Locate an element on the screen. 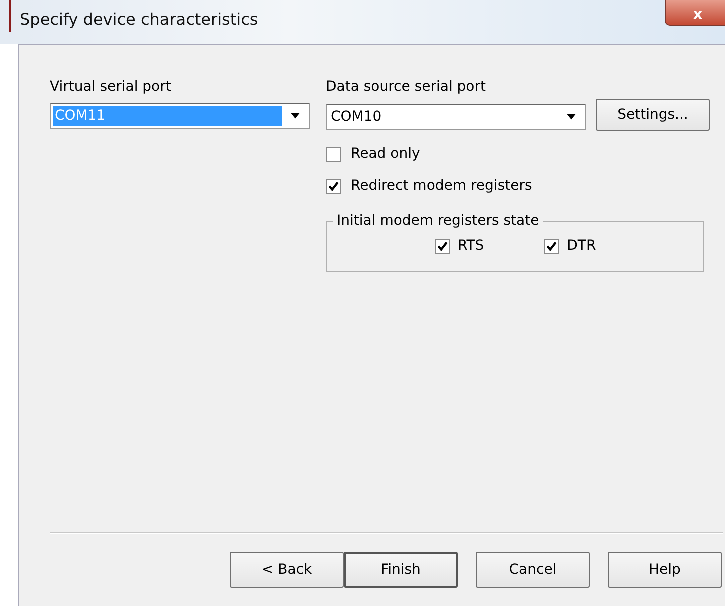 The width and height of the screenshot is (725, 606). checkbox-option: DTR is located at coordinates (570, 246).